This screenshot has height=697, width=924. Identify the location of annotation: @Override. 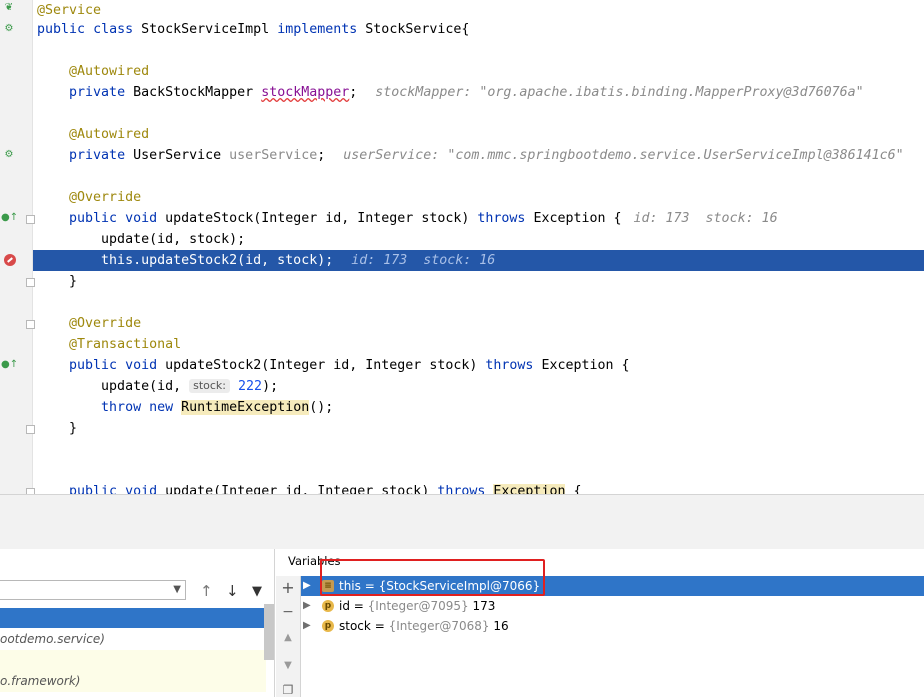
(105, 323).